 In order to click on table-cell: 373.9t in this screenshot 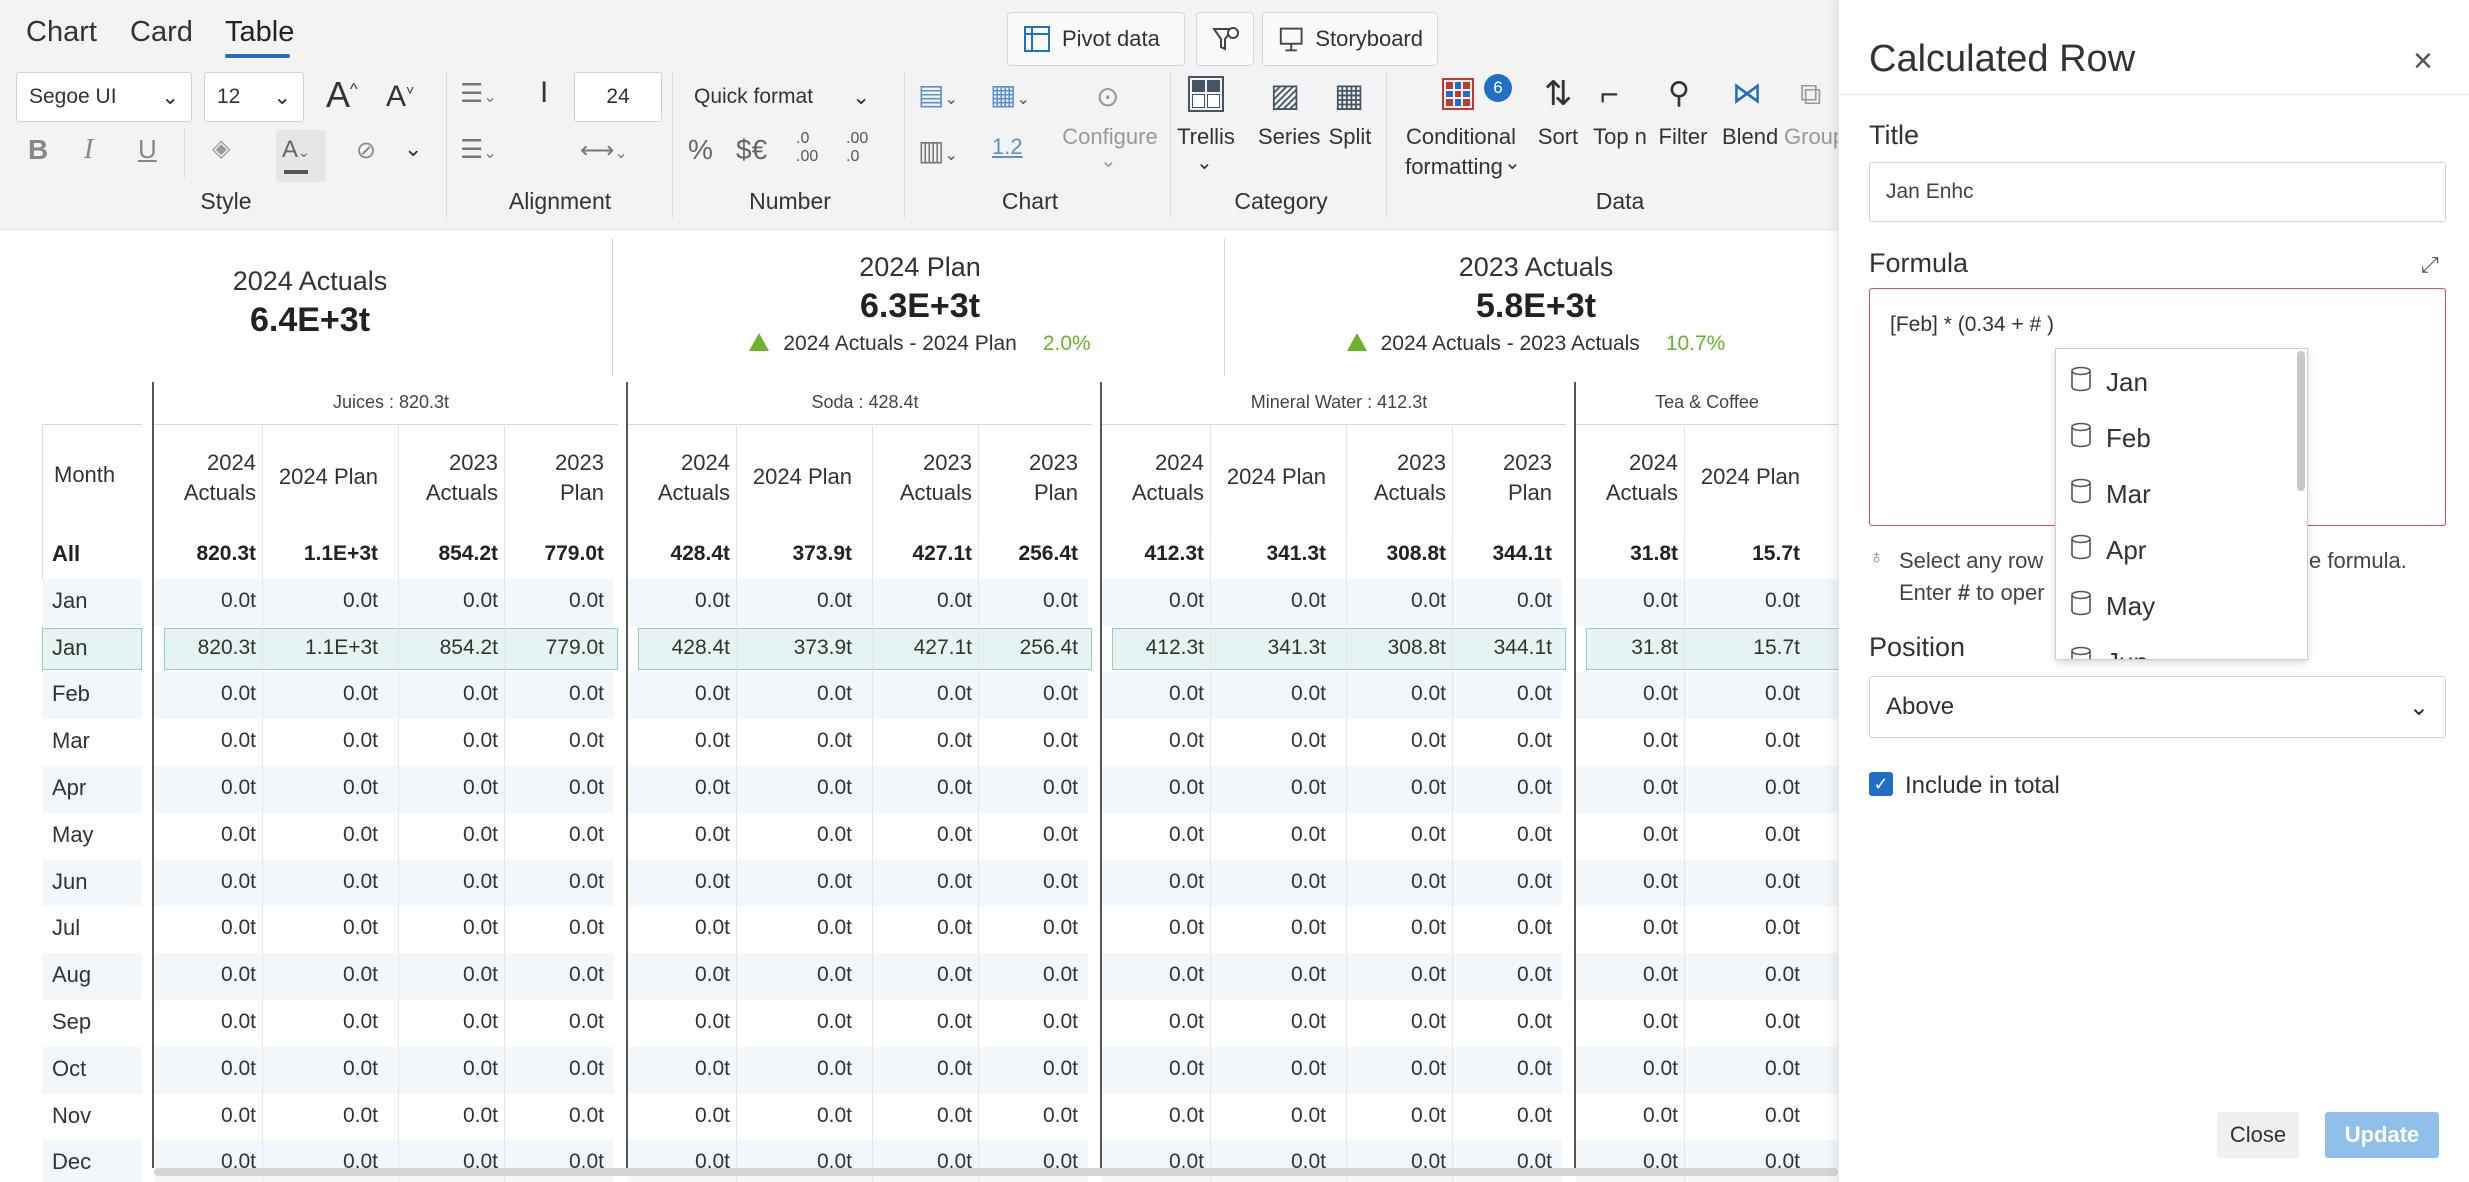, I will do `click(798, 648)`.